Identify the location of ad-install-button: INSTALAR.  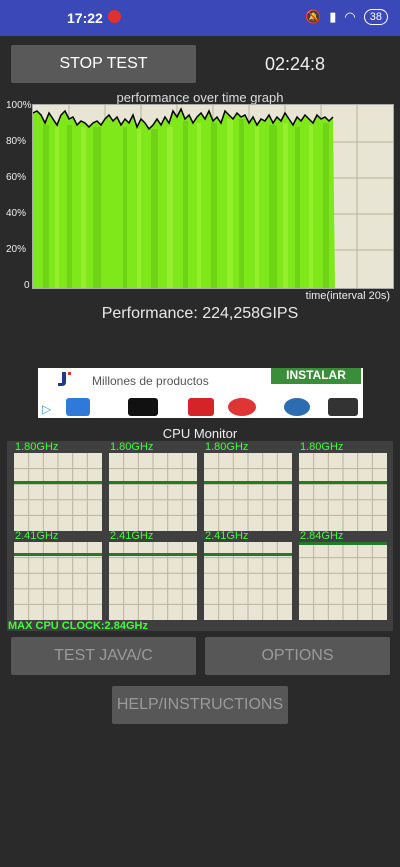
(316, 376).